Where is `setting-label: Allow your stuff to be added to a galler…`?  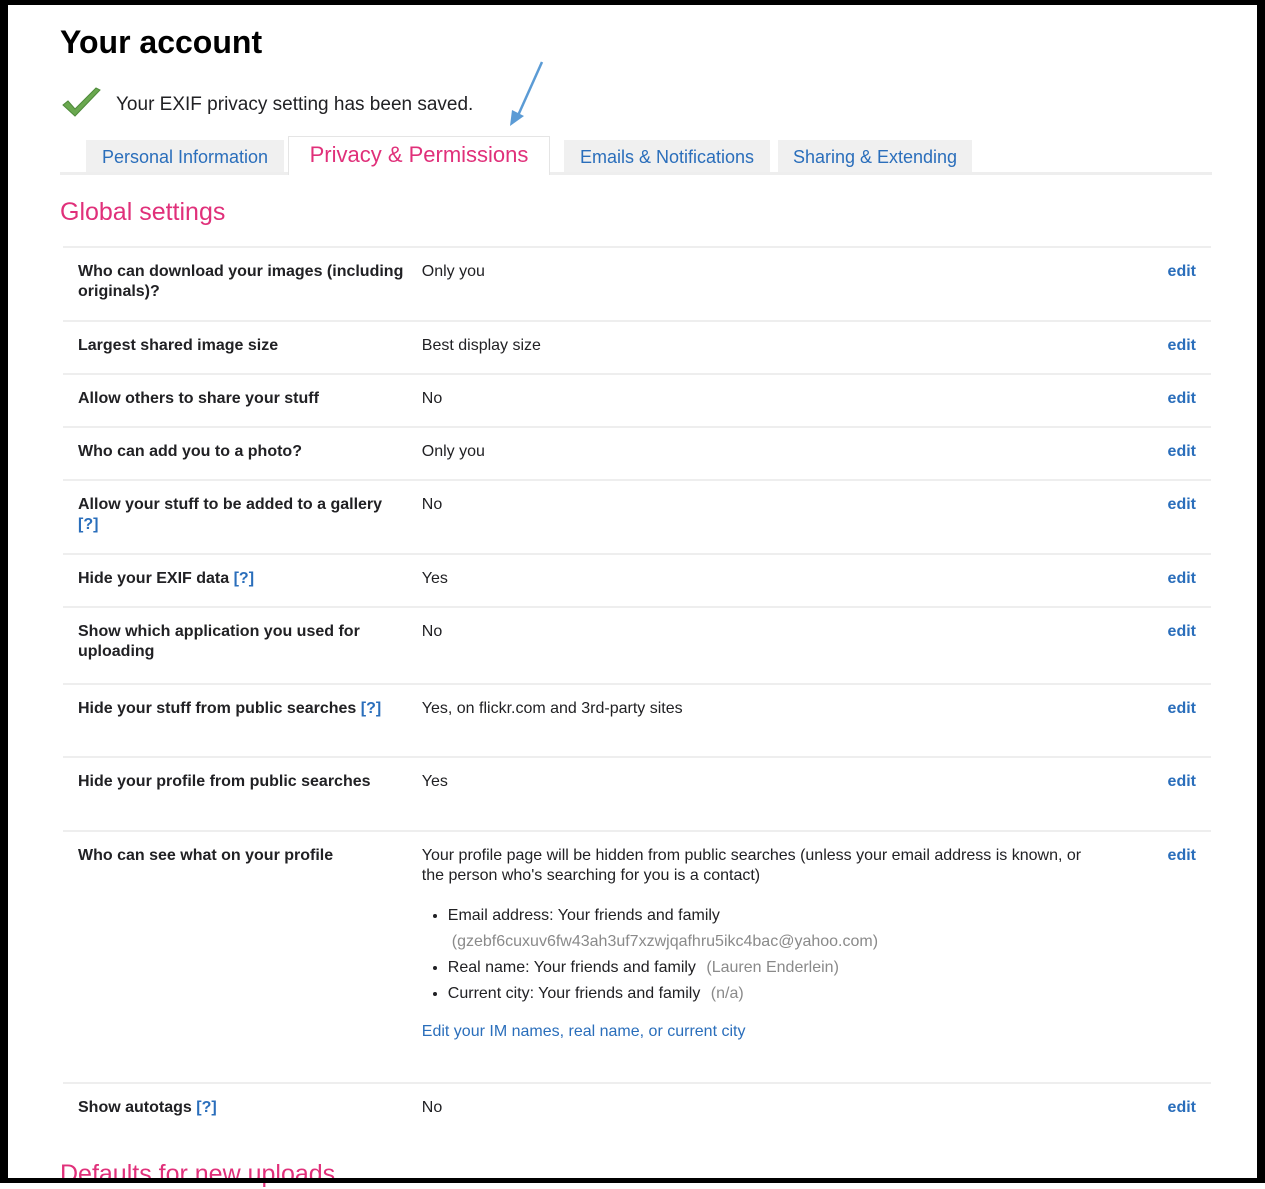 setting-label: Allow your stuff to be added to a galler… is located at coordinates (234, 516).